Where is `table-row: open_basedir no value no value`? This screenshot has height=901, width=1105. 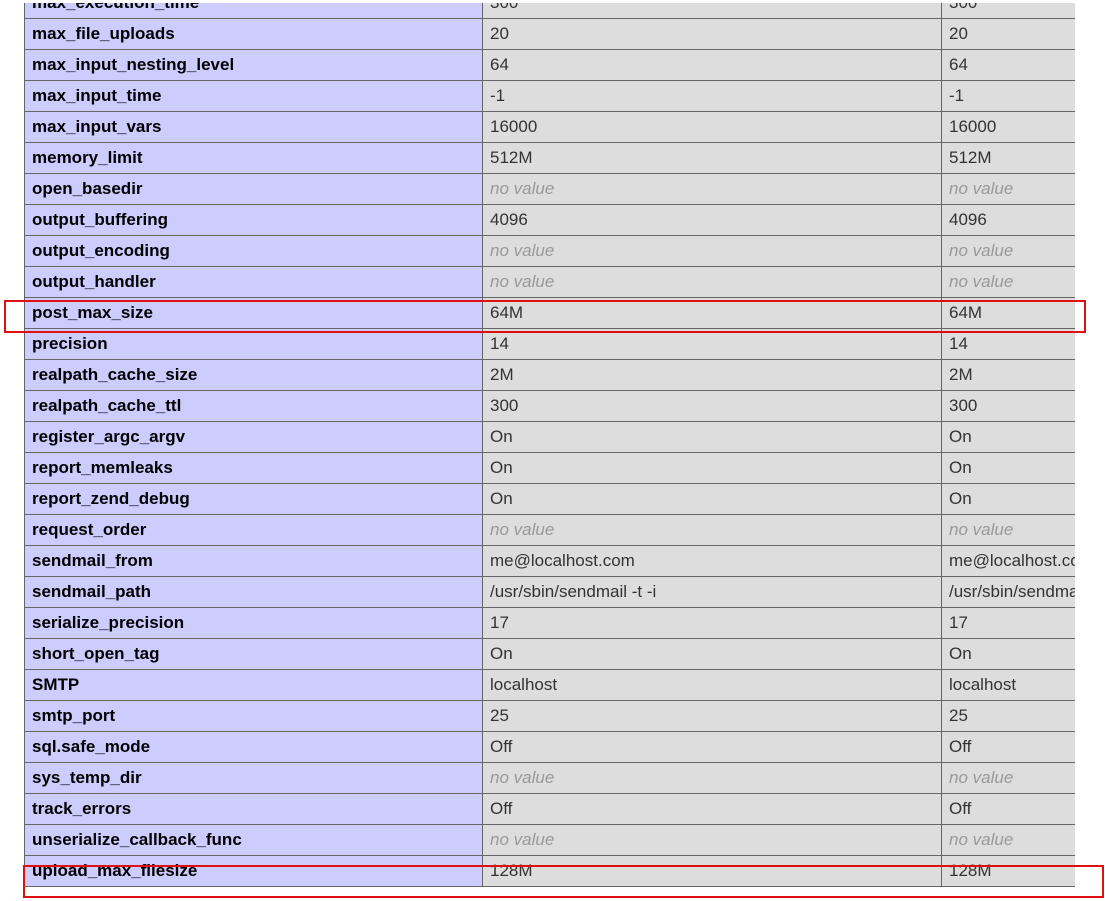
table-row: open_basedir no value no value is located at coordinates (564, 189).